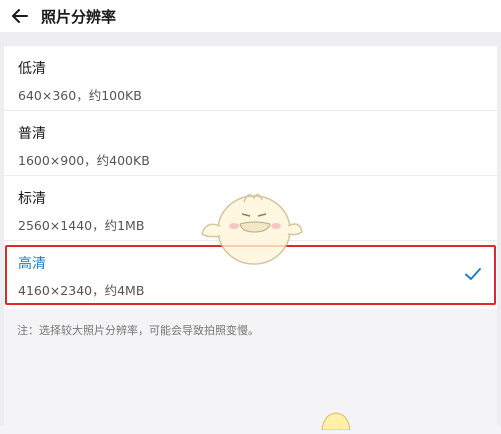  What do you see at coordinates (32, 199) in the screenshot?
I see `option-name: 标清` at bounding box center [32, 199].